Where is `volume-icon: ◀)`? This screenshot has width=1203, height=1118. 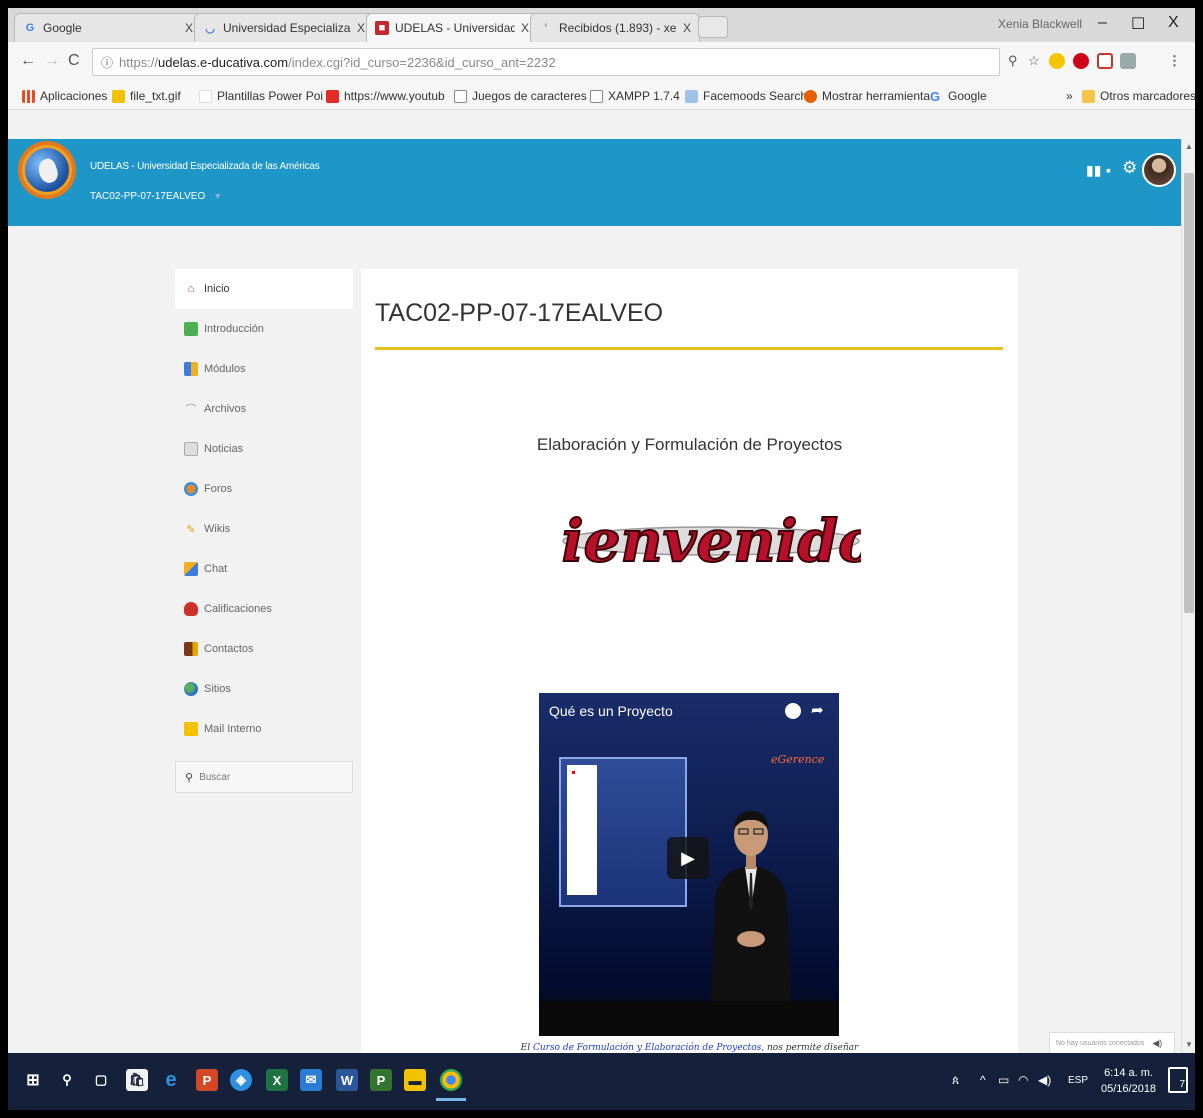
volume-icon: ◀) is located at coordinates (1044, 1080).